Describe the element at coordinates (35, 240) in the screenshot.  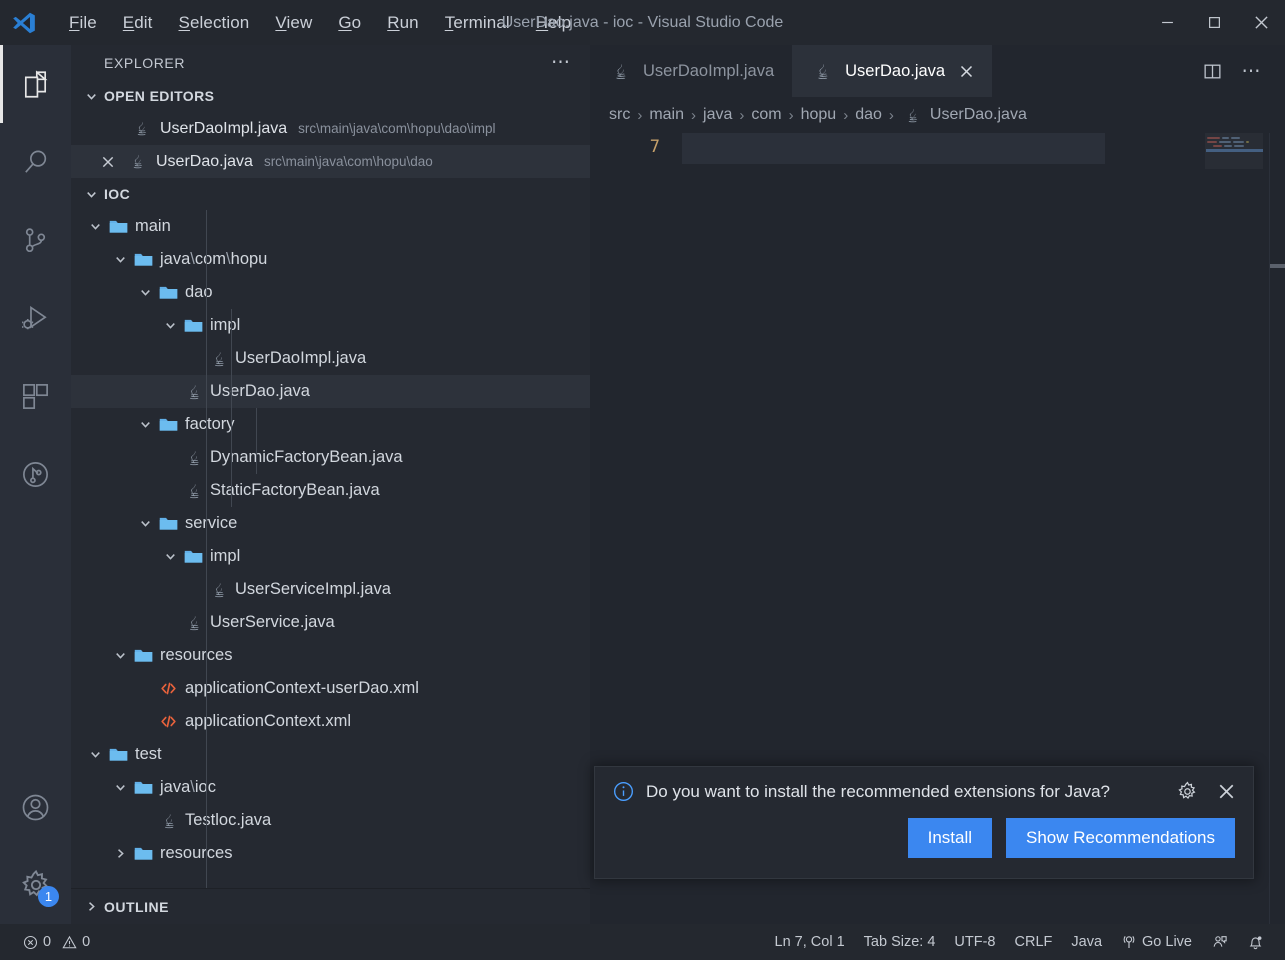
I see `activity-source-control-icon` at that location.